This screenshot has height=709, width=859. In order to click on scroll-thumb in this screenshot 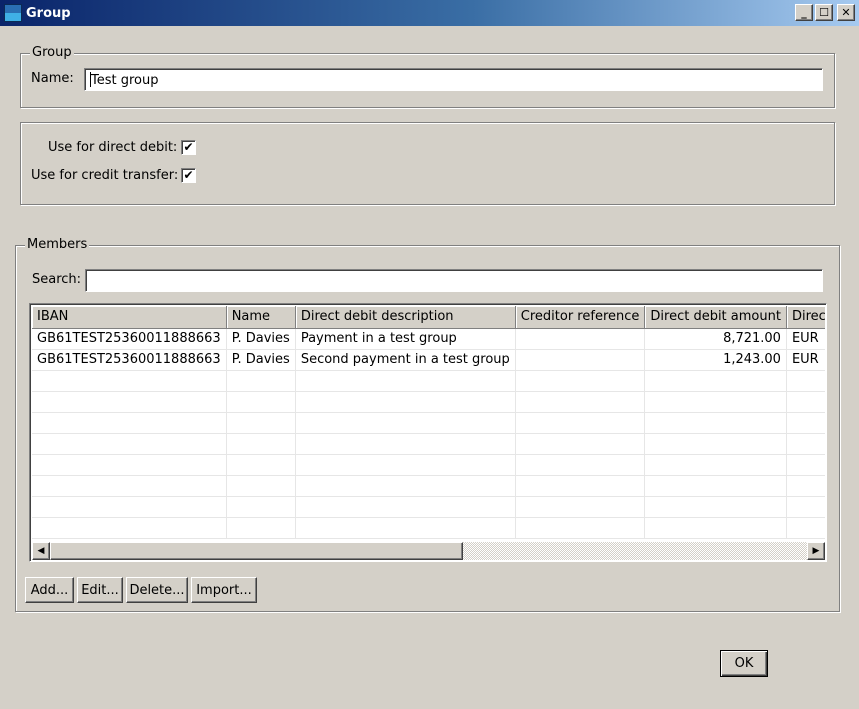, I will do `click(256, 551)`.